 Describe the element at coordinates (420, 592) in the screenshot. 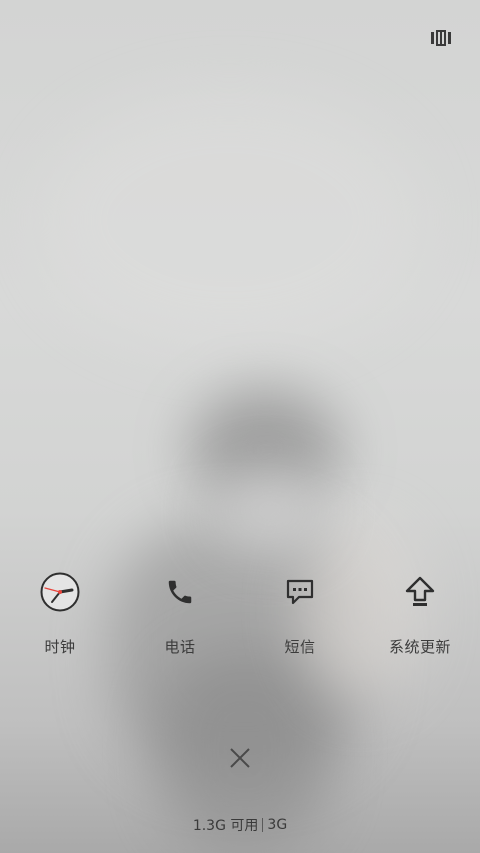

I see `upload-arrow-icon` at that location.